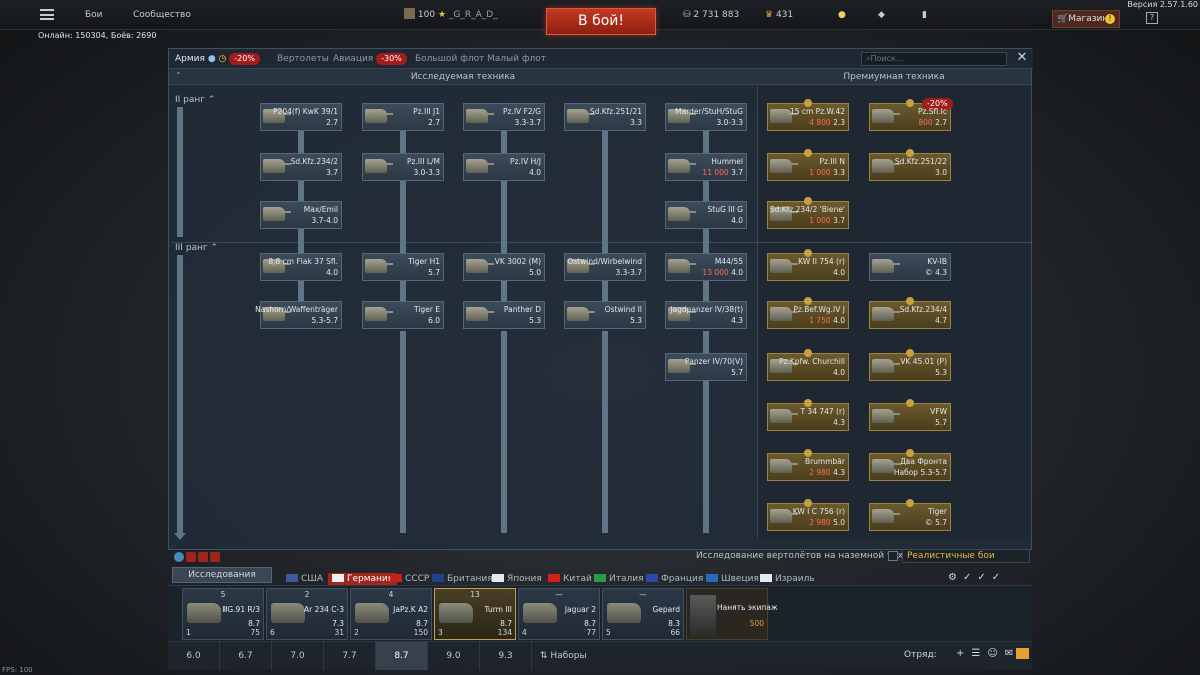  What do you see at coordinates (506, 656) in the screenshot?
I see `br-tab: 9.3` at bounding box center [506, 656].